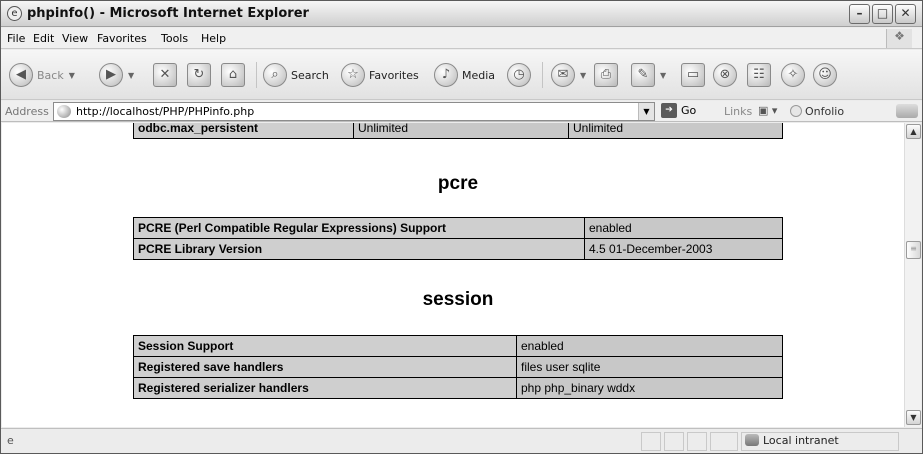 The width and height of the screenshot is (923, 454). Describe the element at coordinates (683, 249) in the screenshot. I see `row-value: 4.5 01-December-2003` at that location.